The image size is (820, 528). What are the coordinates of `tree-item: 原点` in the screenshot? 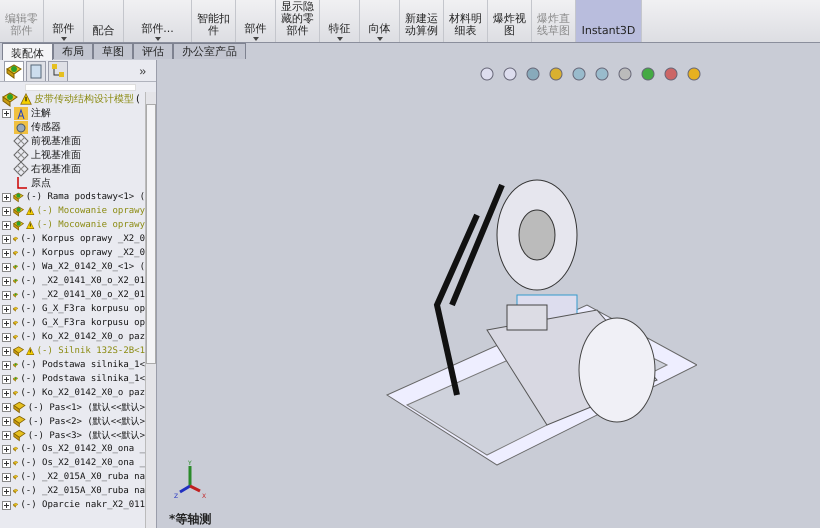 It's located at (41, 183).